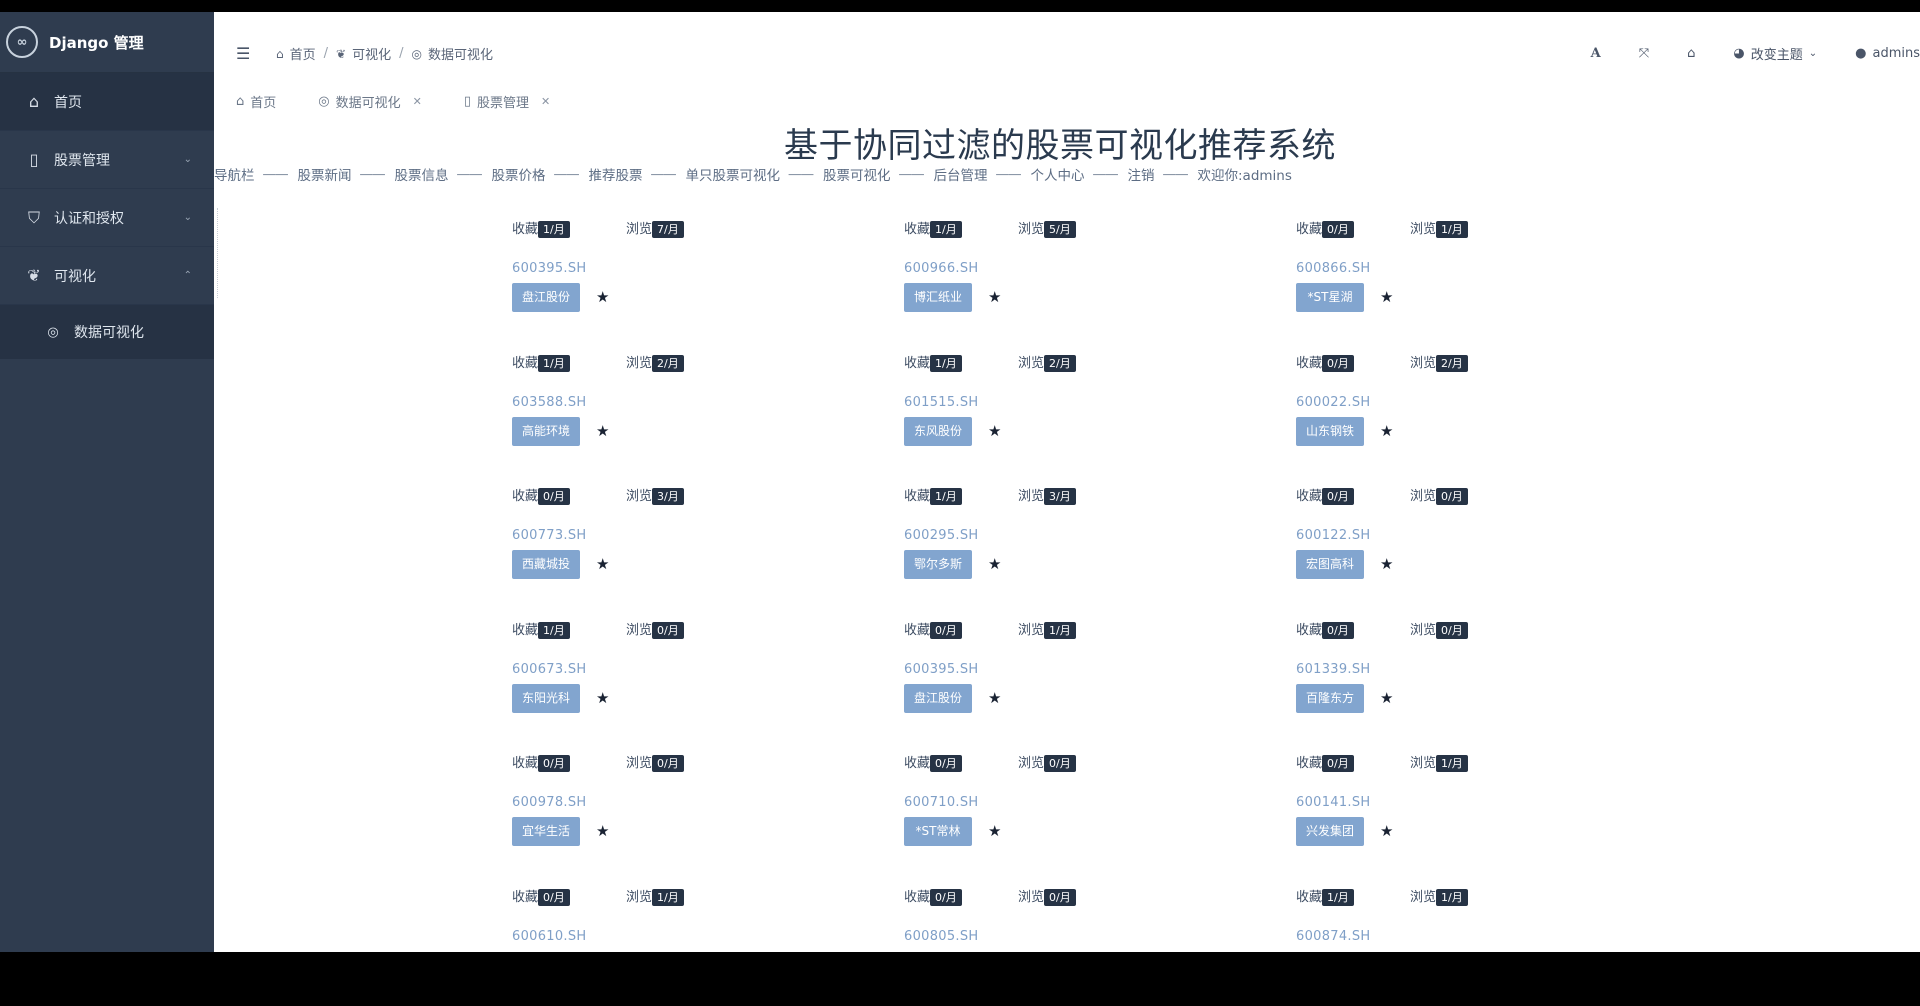  Describe the element at coordinates (549, 535) in the screenshot. I see `stock-code: 600773.SH` at that location.